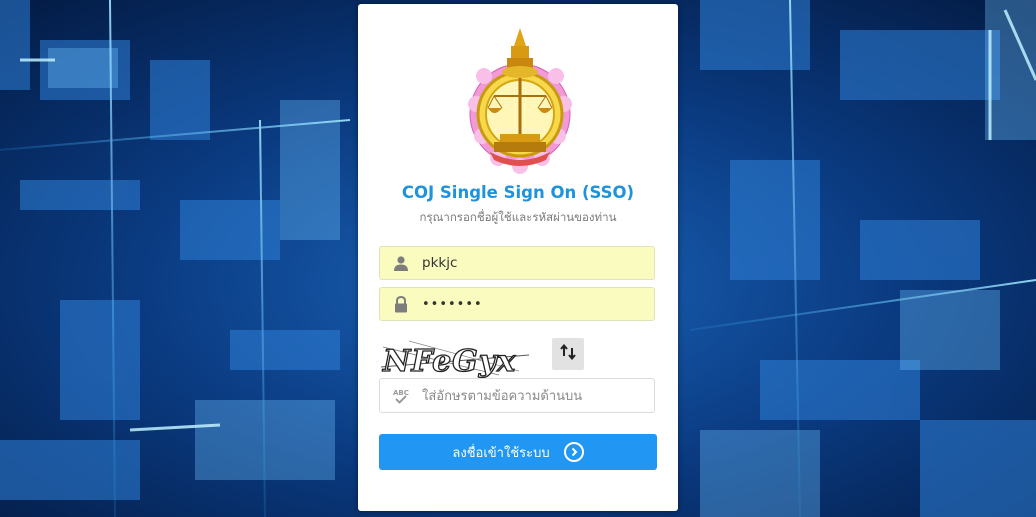 This screenshot has height=517, width=1036. Describe the element at coordinates (440, 263) in the screenshot. I see `username-value: pkkjc` at that location.